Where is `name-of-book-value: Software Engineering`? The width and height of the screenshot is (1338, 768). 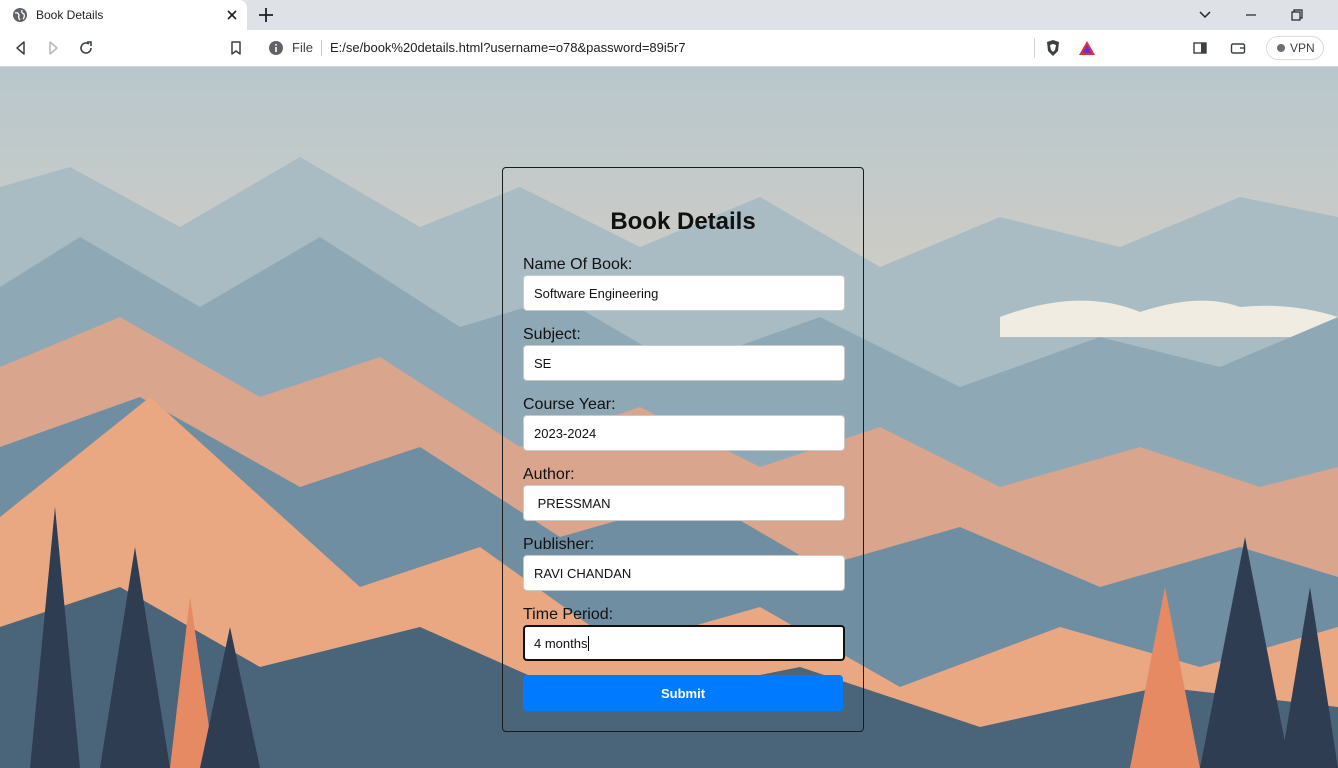 name-of-book-value: Software Engineering is located at coordinates (596, 293).